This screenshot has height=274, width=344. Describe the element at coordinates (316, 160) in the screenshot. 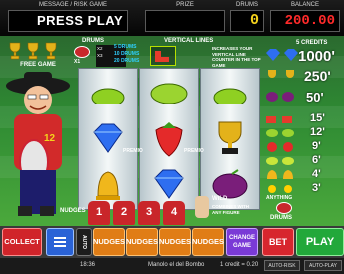

I see `pay-value-7: 6'` at that location.